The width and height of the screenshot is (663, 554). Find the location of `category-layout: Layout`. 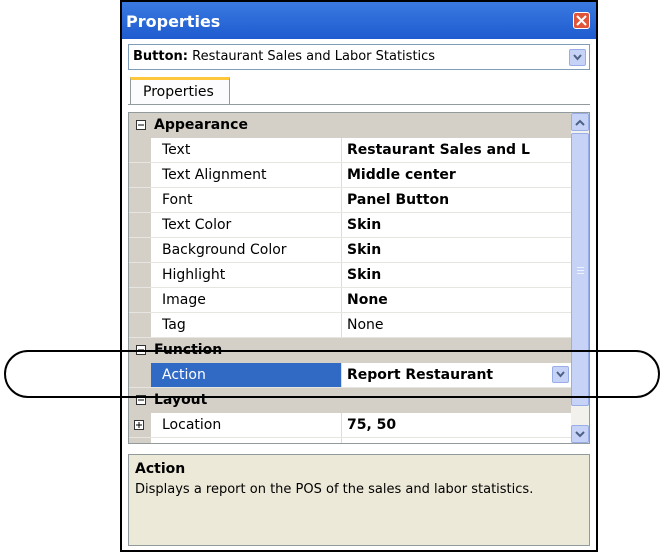

category-layout: Layout is located at coordinates (350, 400).